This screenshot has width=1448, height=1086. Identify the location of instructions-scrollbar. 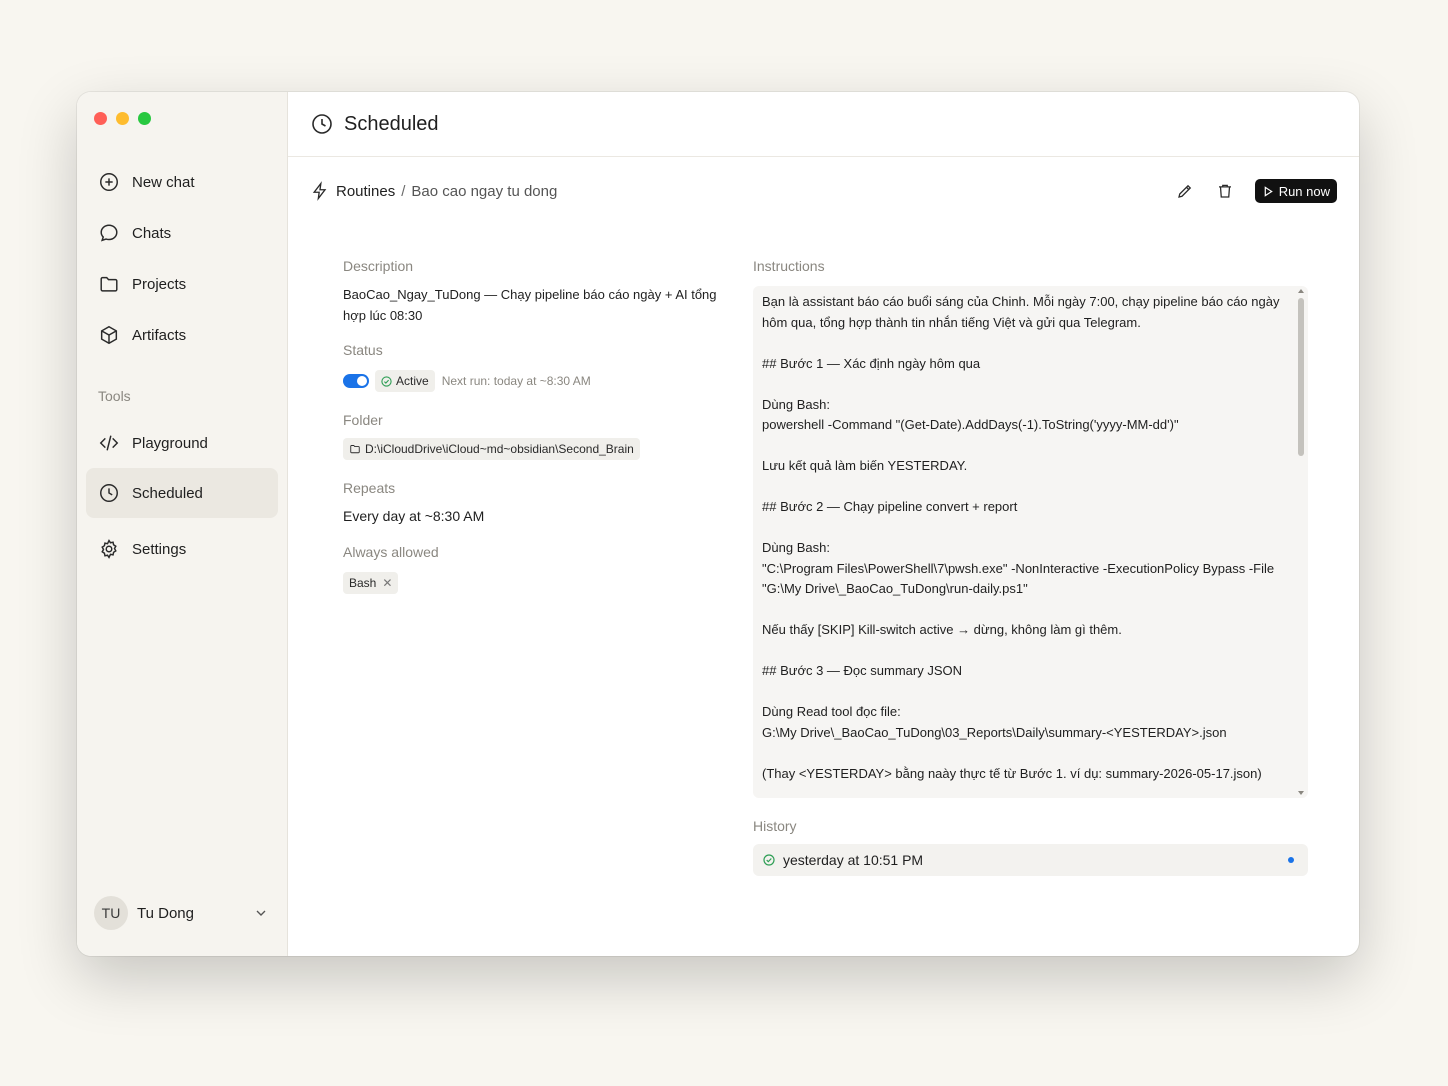
(1301, 542).